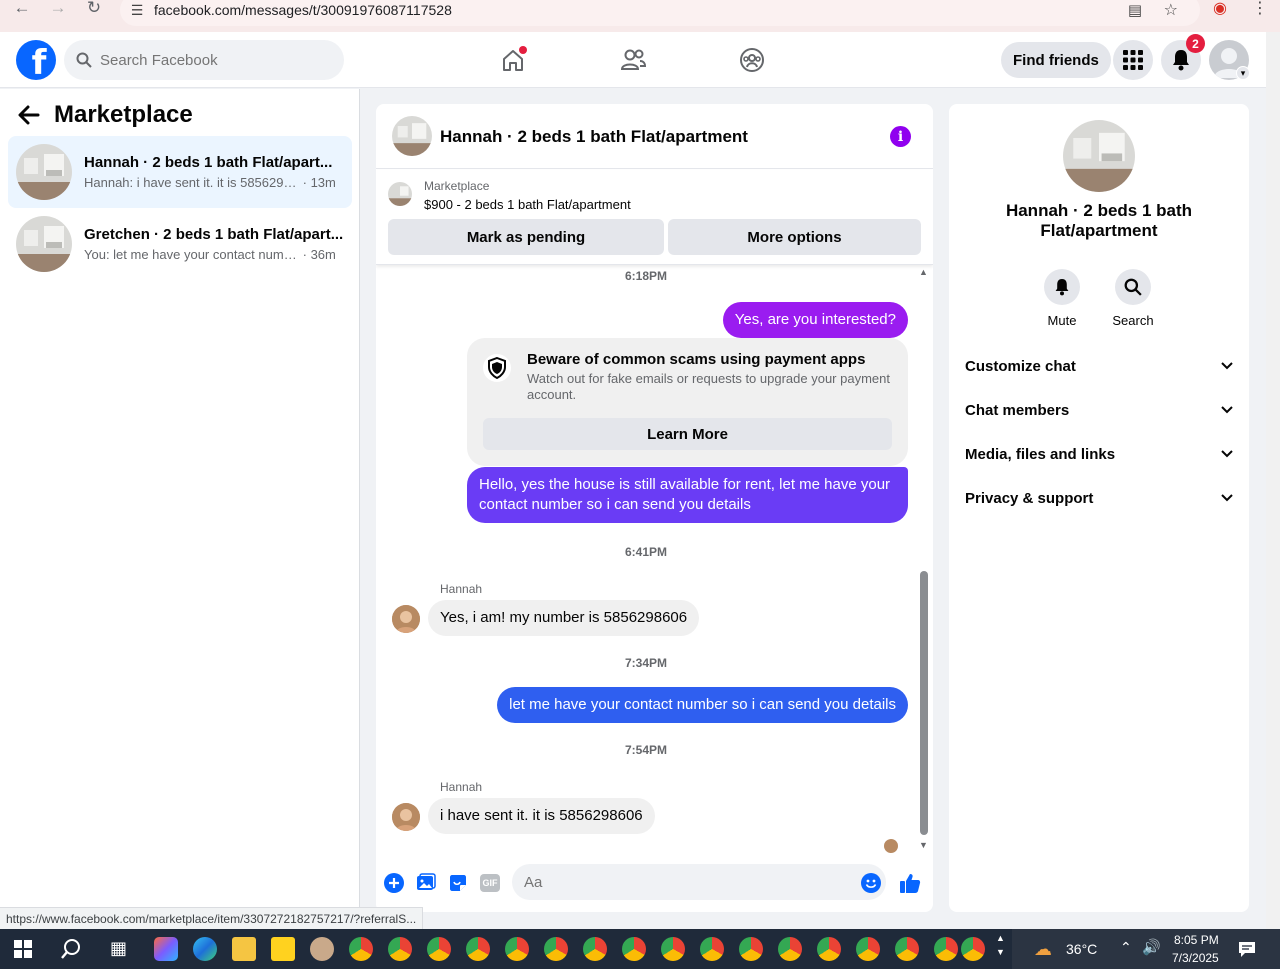 This screenshot has width=1280, height=969. What do you see at coordinates (94, 12) in the screenshot?
I see `reload-icon: ↻` at bounding box center [94, 12].